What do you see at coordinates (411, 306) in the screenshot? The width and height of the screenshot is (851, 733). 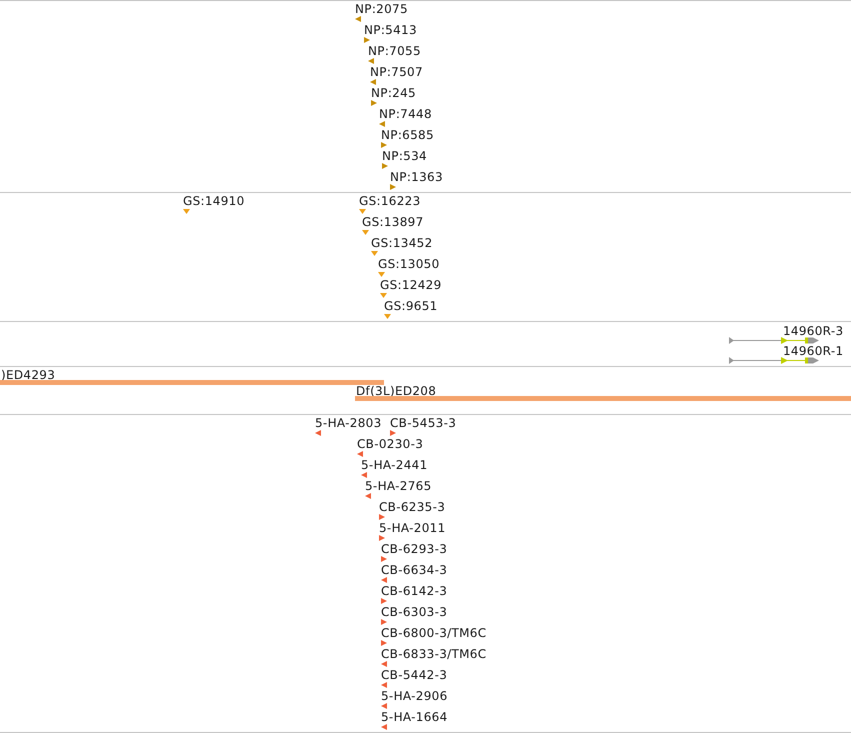 I see `feature-label: GS:9651` at bounding box center [411, 306].